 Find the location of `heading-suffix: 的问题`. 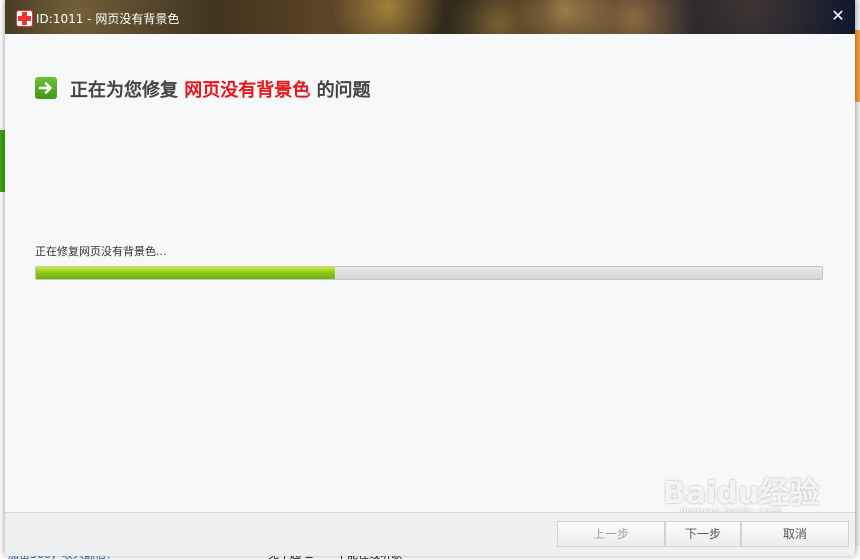

heading-suffix: 的问题 is located at coordinates (343, 90).